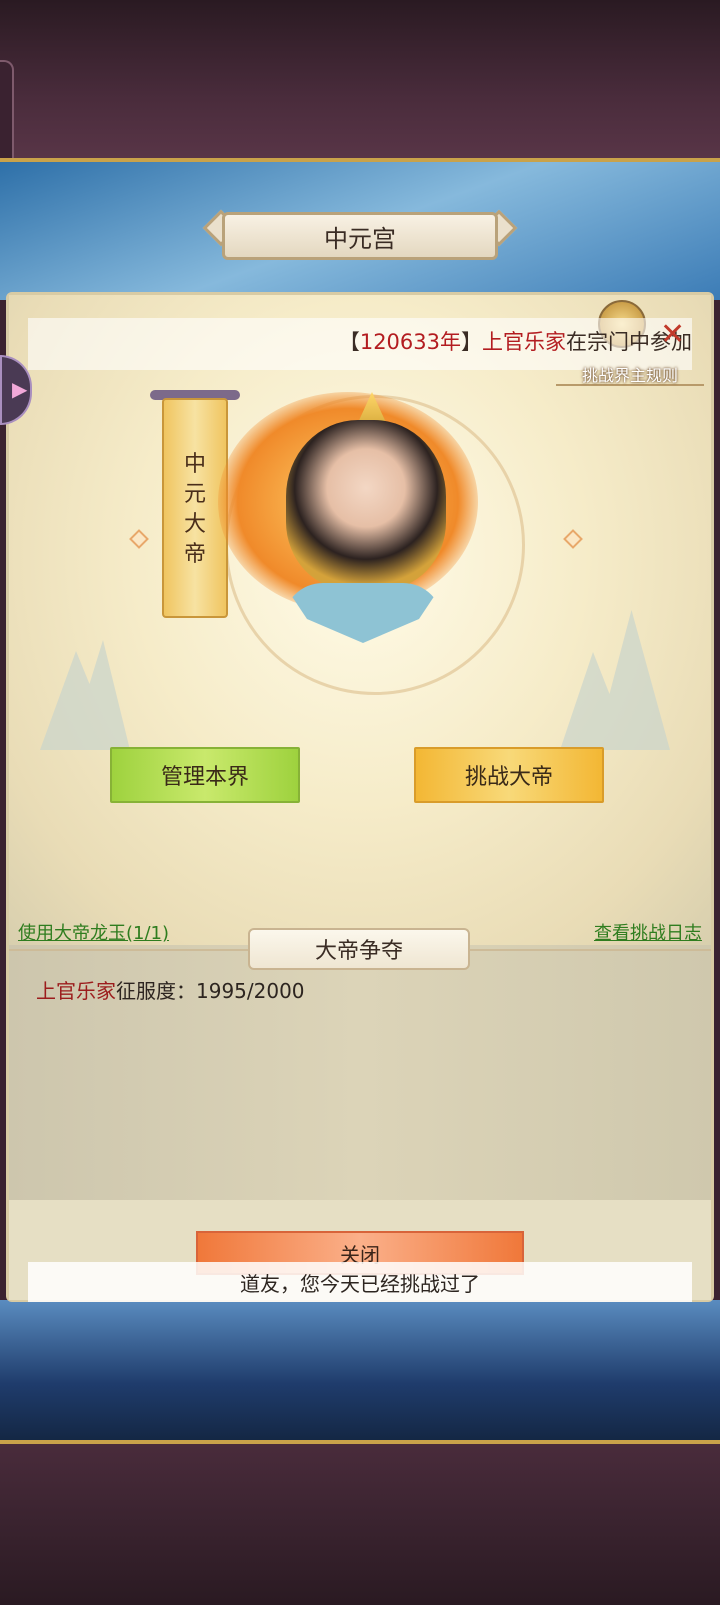  What do you see at coordinates (360, 82) in the screenshot?
I see `top-backdrop` at bounding box center [360, 82].